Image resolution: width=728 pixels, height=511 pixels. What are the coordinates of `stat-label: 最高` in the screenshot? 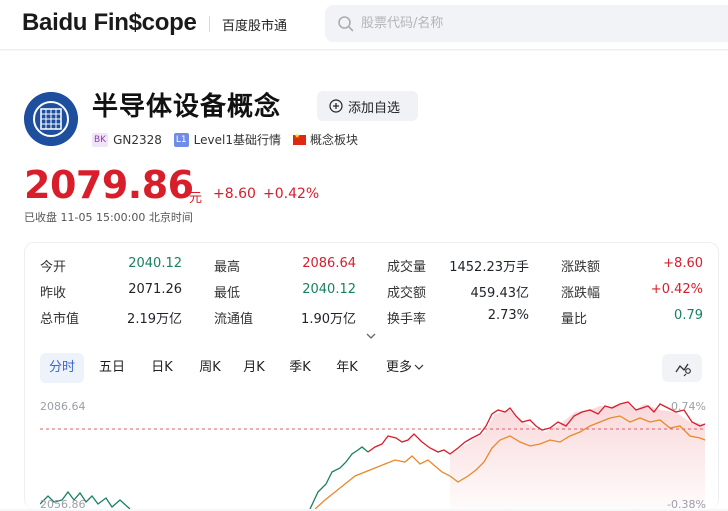 It's located at (227, 267).